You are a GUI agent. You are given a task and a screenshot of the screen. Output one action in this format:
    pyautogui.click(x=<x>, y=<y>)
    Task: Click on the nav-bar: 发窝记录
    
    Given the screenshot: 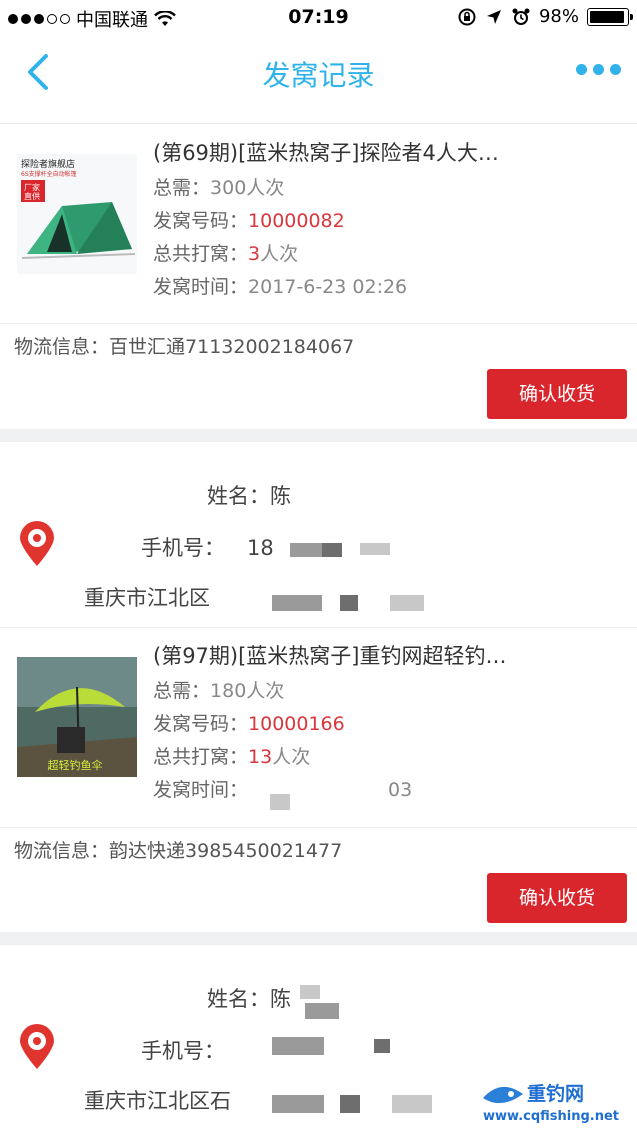 What is the action you would take?
    pyautogui.click(x=318, y=80)
    